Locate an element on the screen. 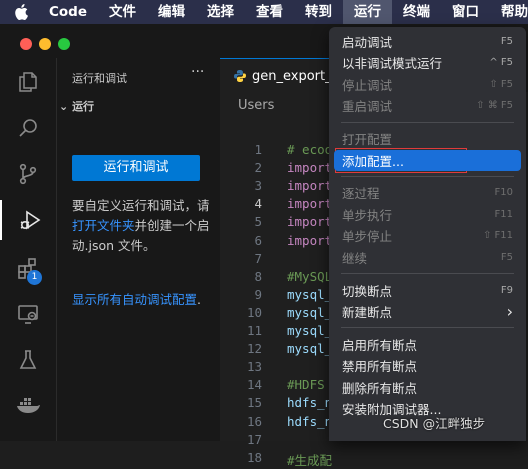 The image size is (528, 469). line-number: 1 is located at coordinates (258, 149).